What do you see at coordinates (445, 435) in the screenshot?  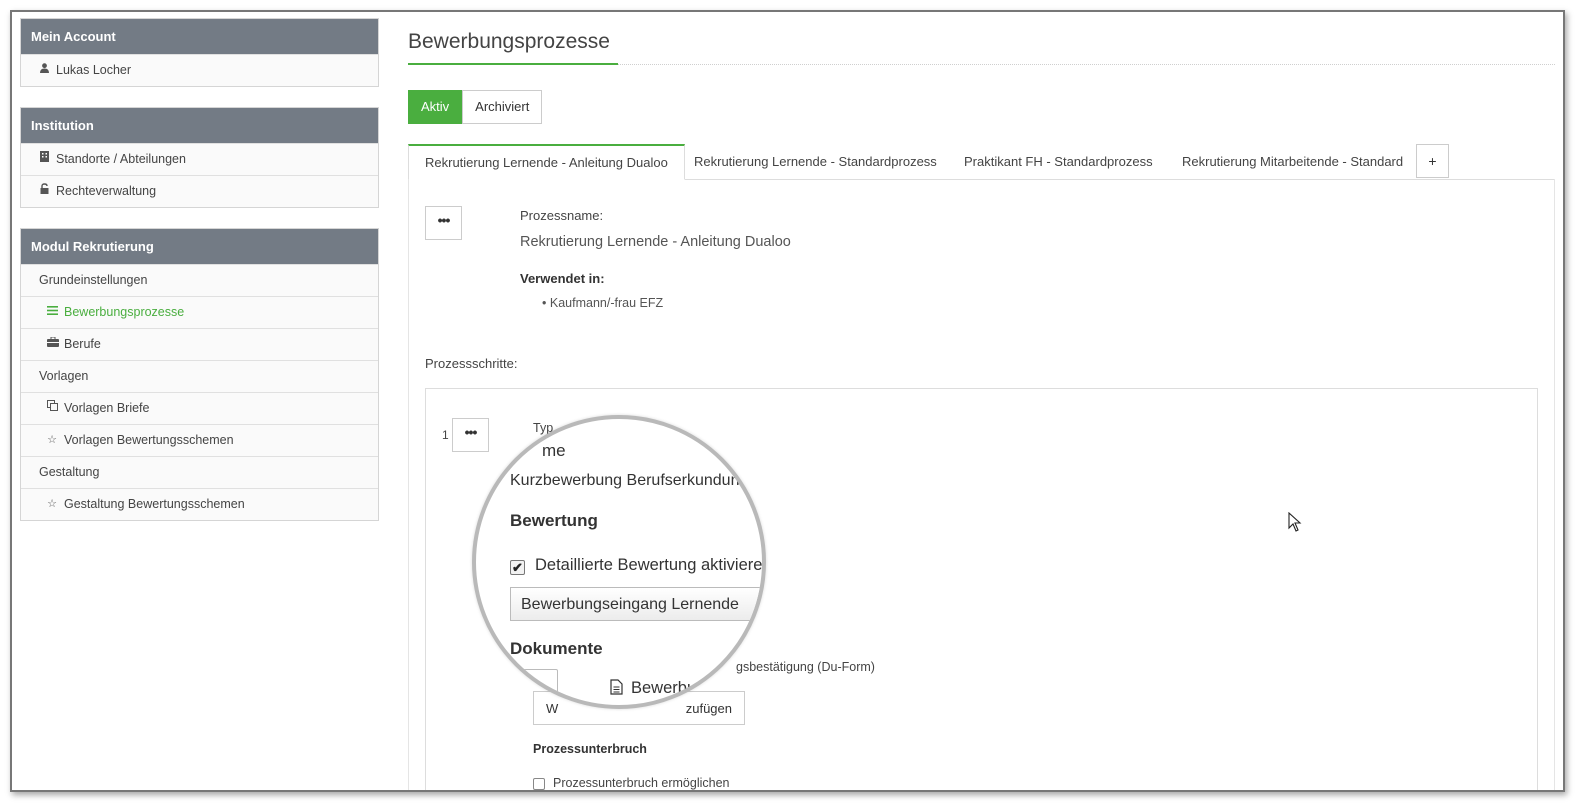 I see `step-number: 1` at bounding box center [445, 435].